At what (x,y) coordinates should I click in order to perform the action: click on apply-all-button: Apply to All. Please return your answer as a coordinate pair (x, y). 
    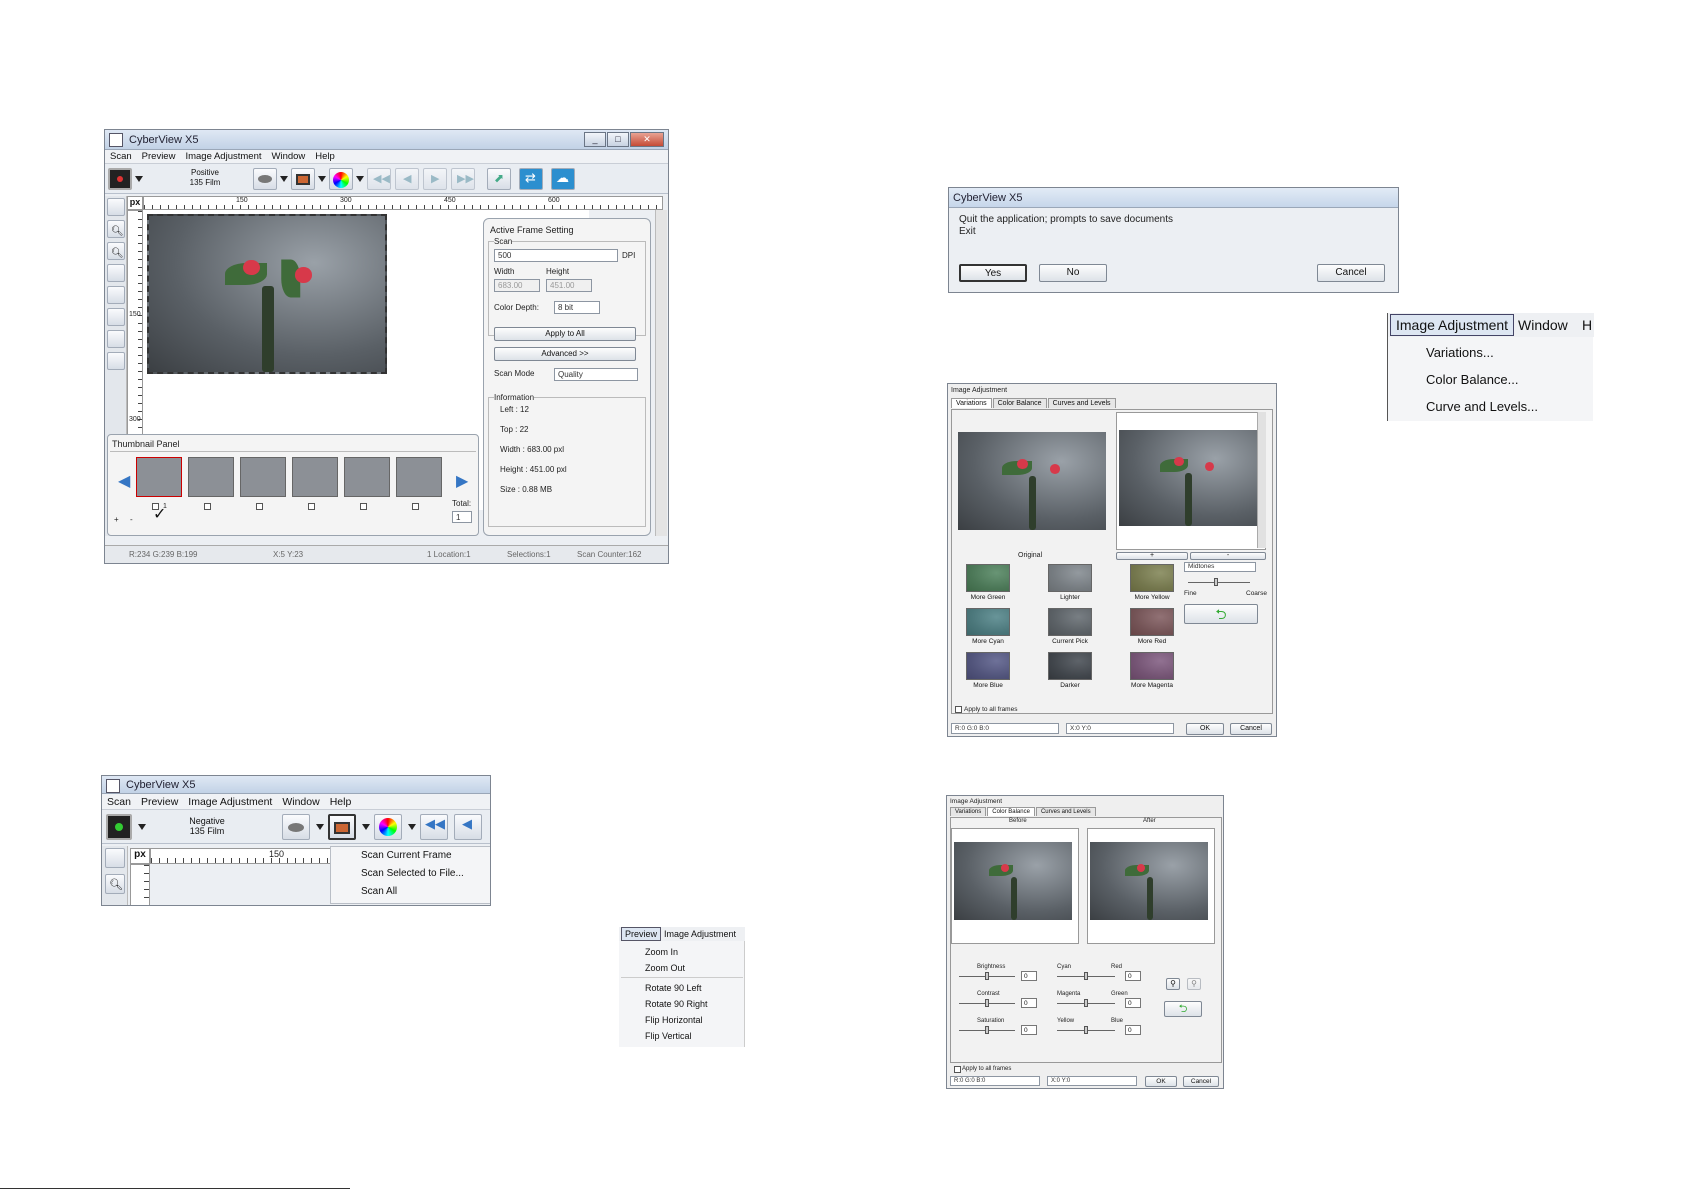
    Looking at the image, I should click on (565, 334).